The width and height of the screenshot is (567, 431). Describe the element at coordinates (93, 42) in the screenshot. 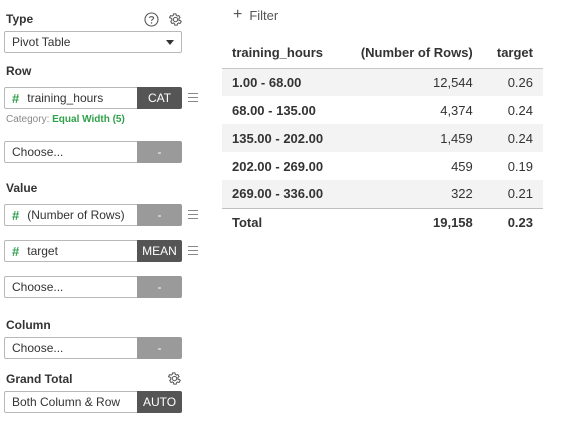

I see `chart-type-select: Pivot Table` at that location.